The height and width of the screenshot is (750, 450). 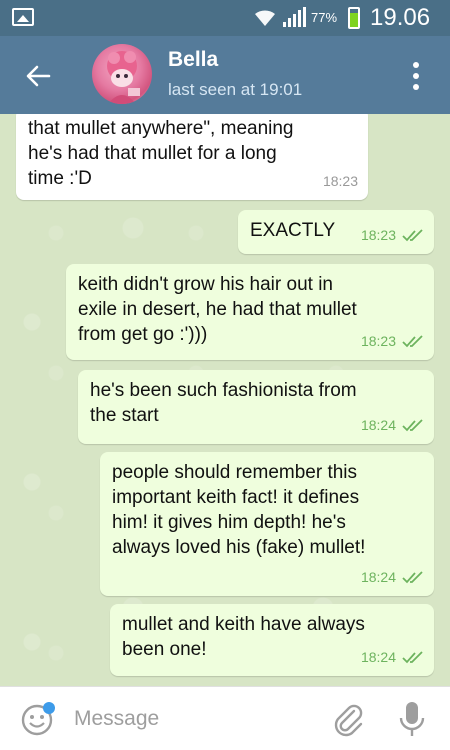 What do you see at coordinates (416, 76) in the screenshot?
I see `more-options-button` at bounding box center [416, 76].